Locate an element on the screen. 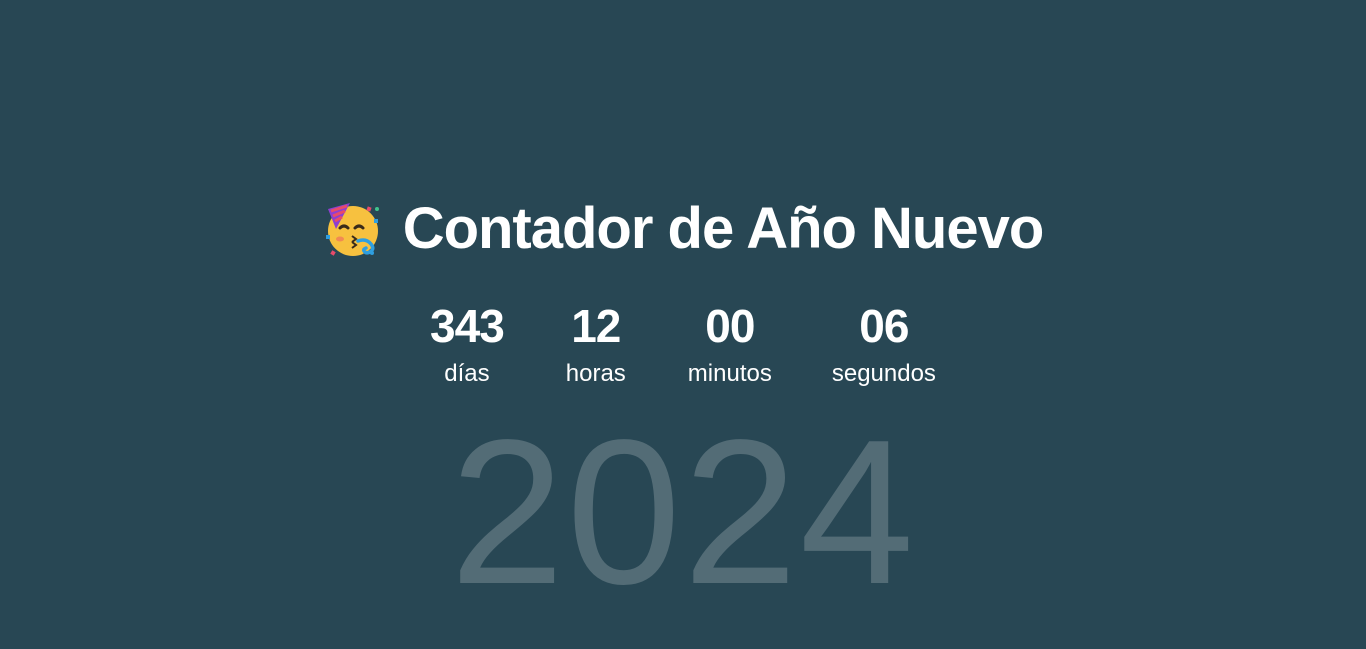 This screenshot has height=649, width=1366. countdown-hours: 12 horas is located at coordinates (596, 344).